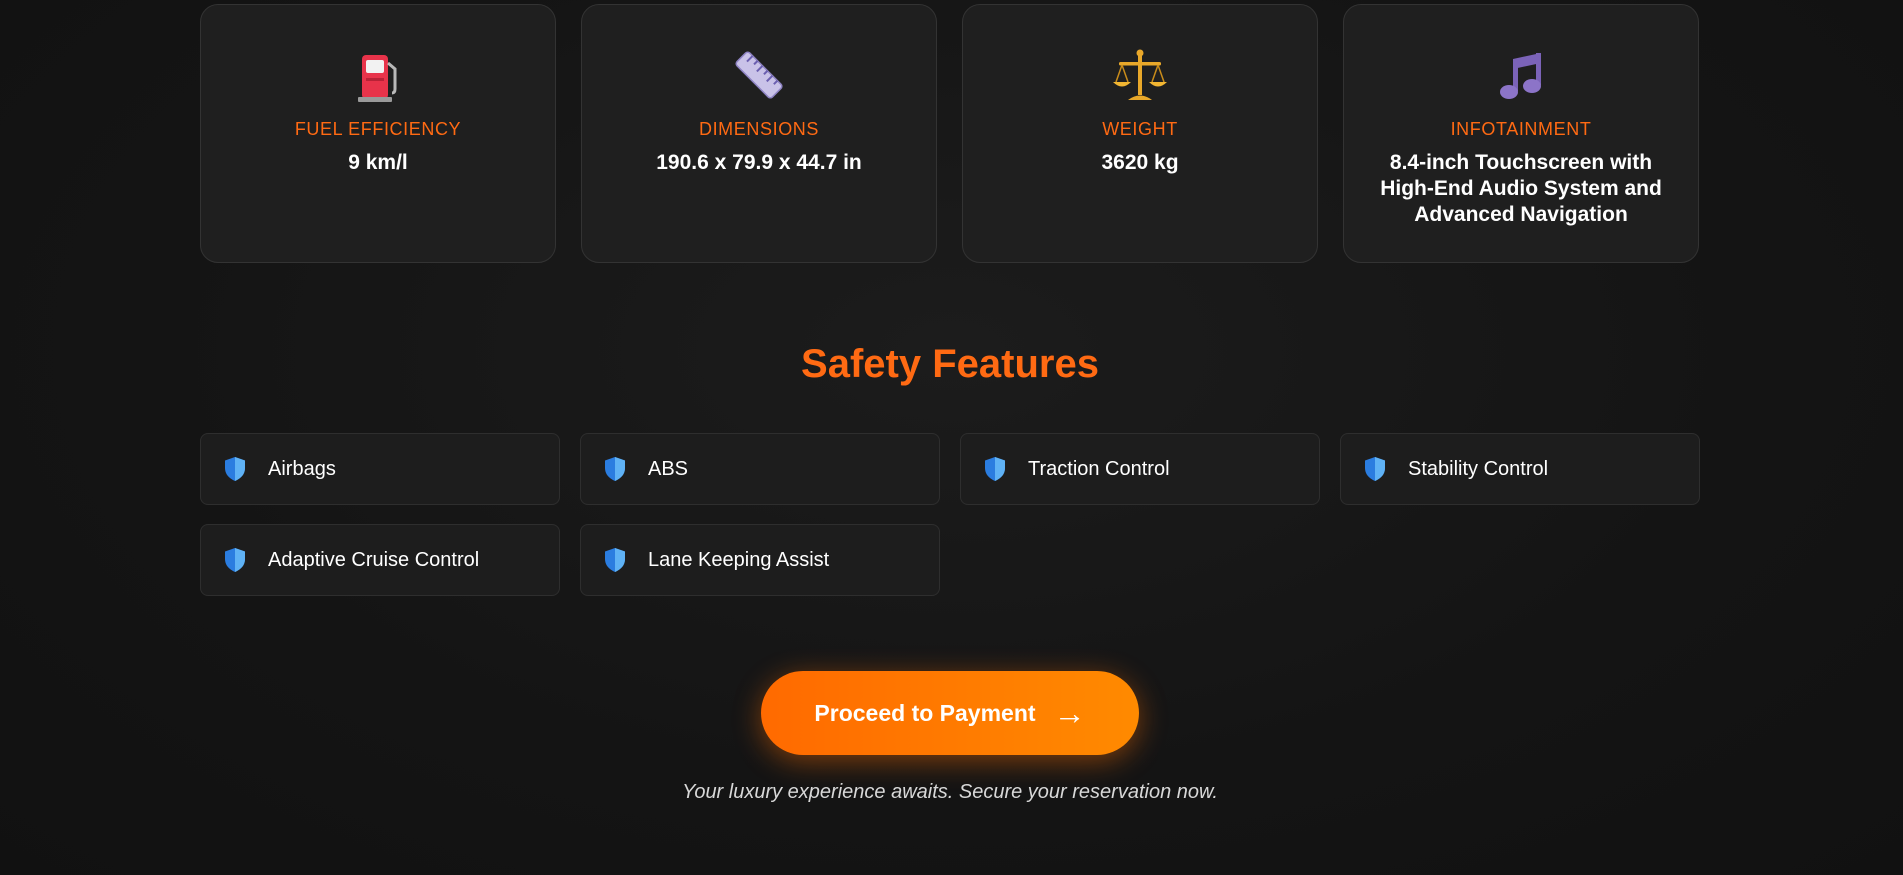 Image resolution: width=1903 pixels, height=875 pixels. I want to click on proceed-to-payment-button: Proceed to Payment →, so click(950, 713).